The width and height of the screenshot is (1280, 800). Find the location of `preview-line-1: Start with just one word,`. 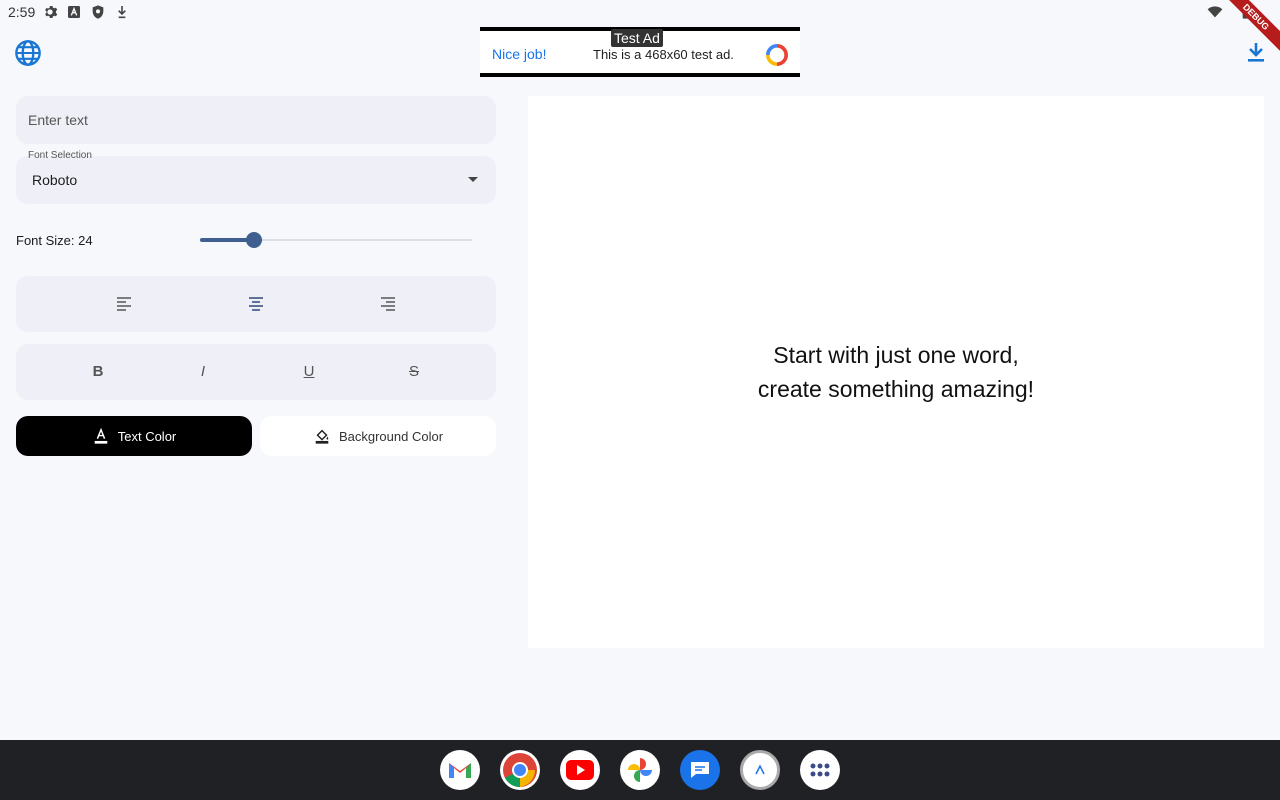

preview-line-1: Start with just one word, is located at coordinates (896, 355).